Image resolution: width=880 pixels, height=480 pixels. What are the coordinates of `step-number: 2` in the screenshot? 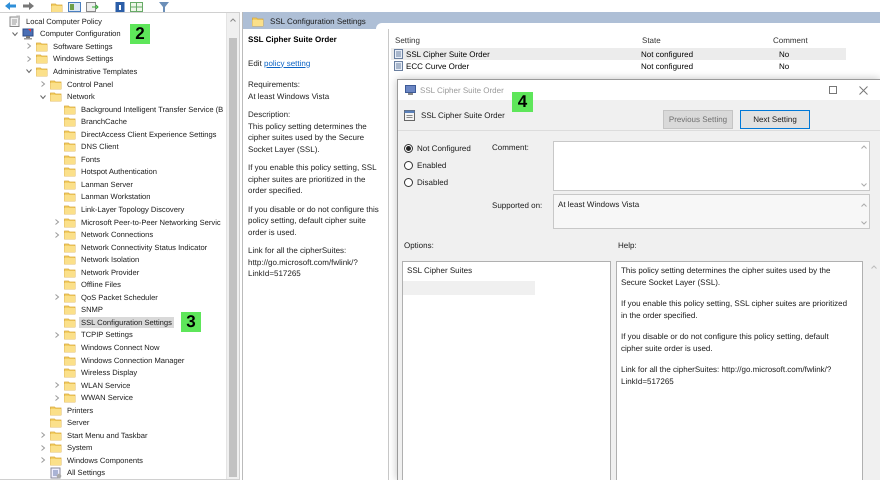 It's located at (140, 34).